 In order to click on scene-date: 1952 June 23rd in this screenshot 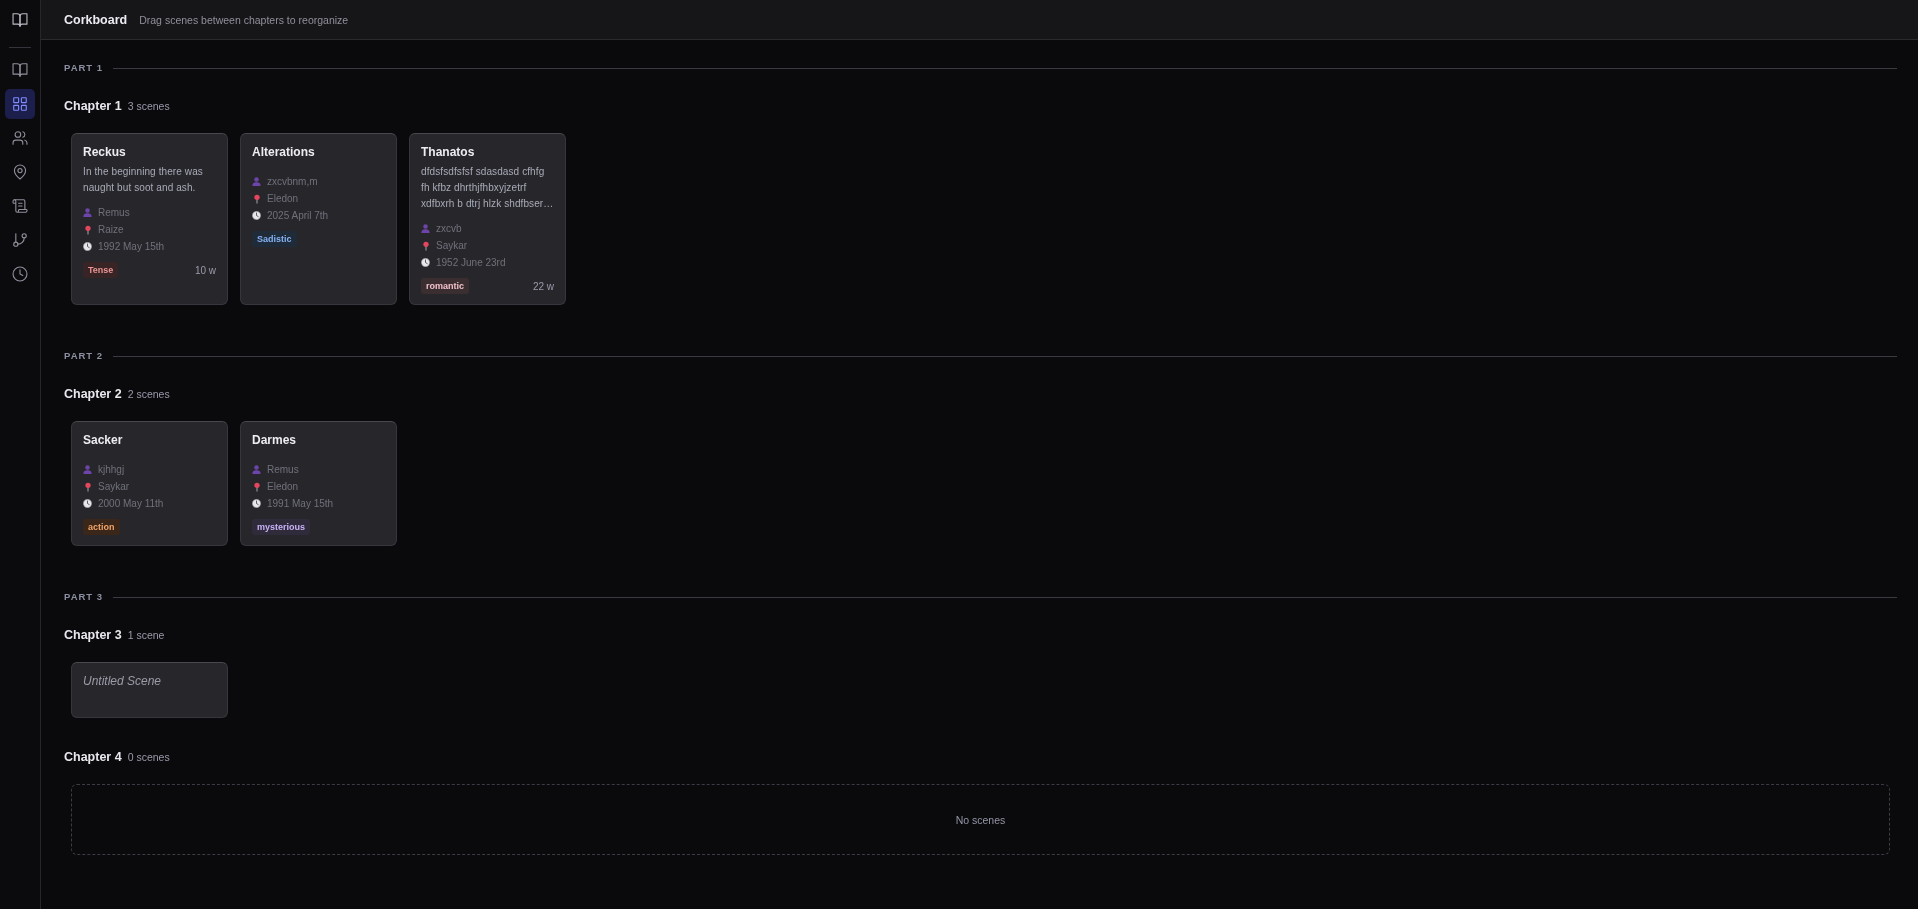, I will do `click(471, 262)`.